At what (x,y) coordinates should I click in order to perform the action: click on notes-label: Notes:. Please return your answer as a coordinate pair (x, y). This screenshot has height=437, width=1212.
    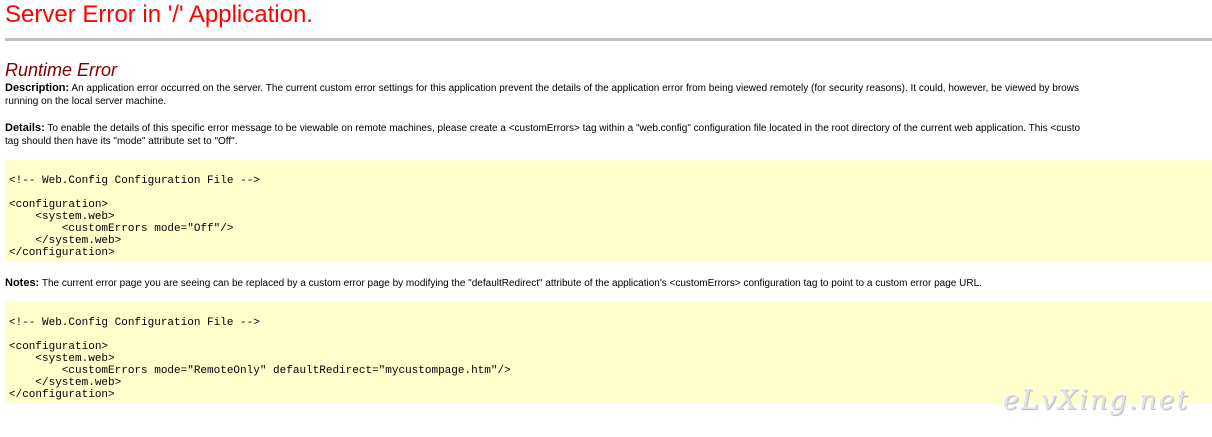
    Looking at the image, I should click on (22, 283).